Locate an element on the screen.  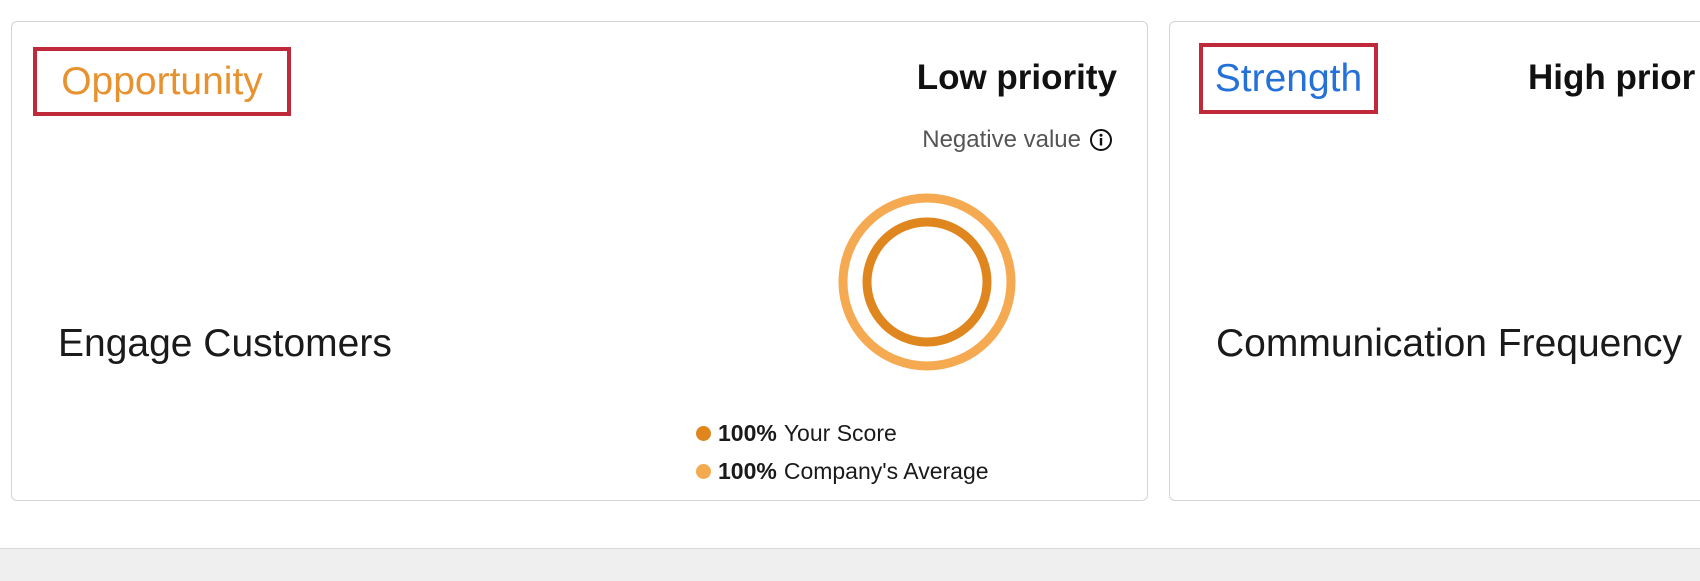
legend-item-company-average: 100% Company's Average is located at coordinates (842, 471).